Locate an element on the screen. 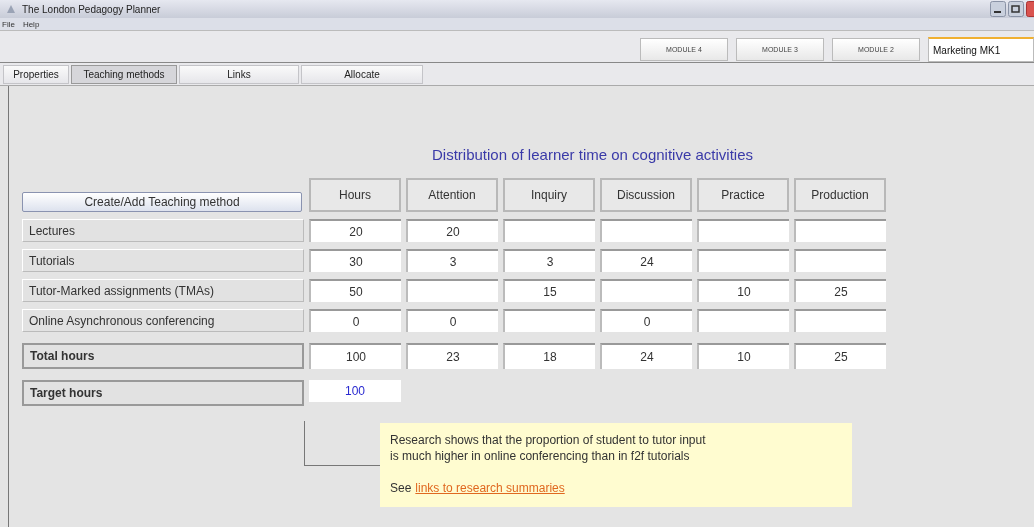 The width and height of the screenshot is (1034, 527). window-title: The London Pedagogy Planner is located at coordinates (91, 9).